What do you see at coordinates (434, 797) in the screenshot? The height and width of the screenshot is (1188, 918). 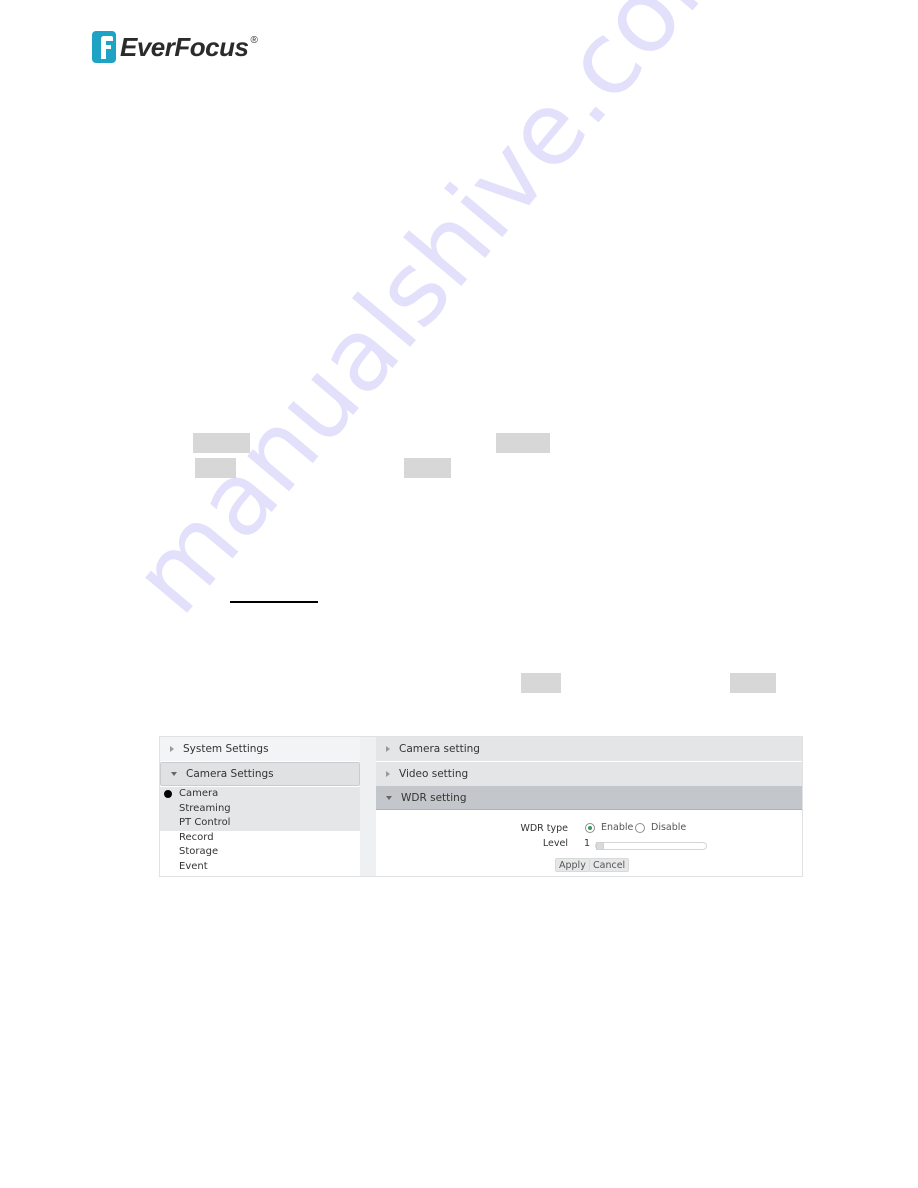 I see `accordion-label: WDR setting` at bounding box center [434, 797].